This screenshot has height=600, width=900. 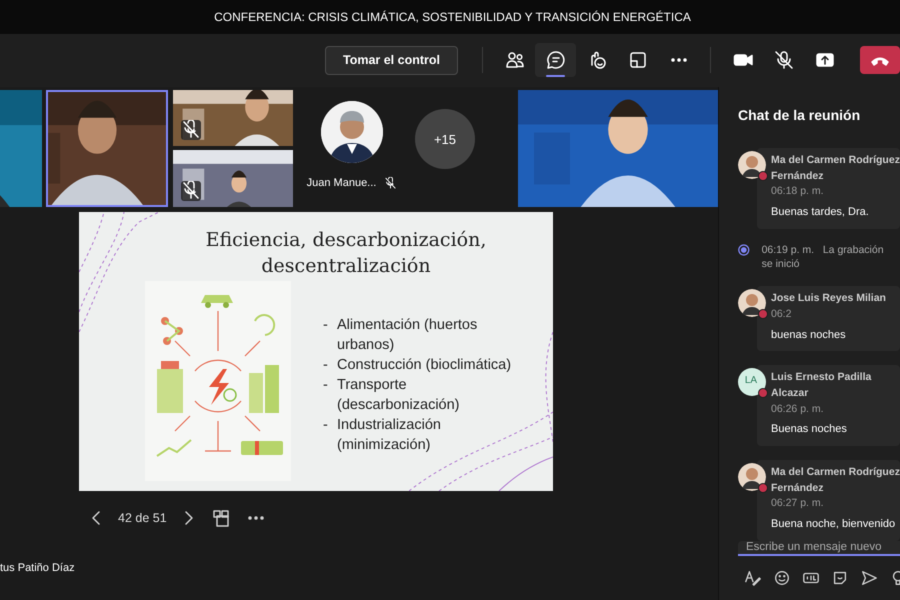 What do you see at coordinates (638, 60) in the screenshot?
I see `rooms-icon` at bounding box center [638, 60].